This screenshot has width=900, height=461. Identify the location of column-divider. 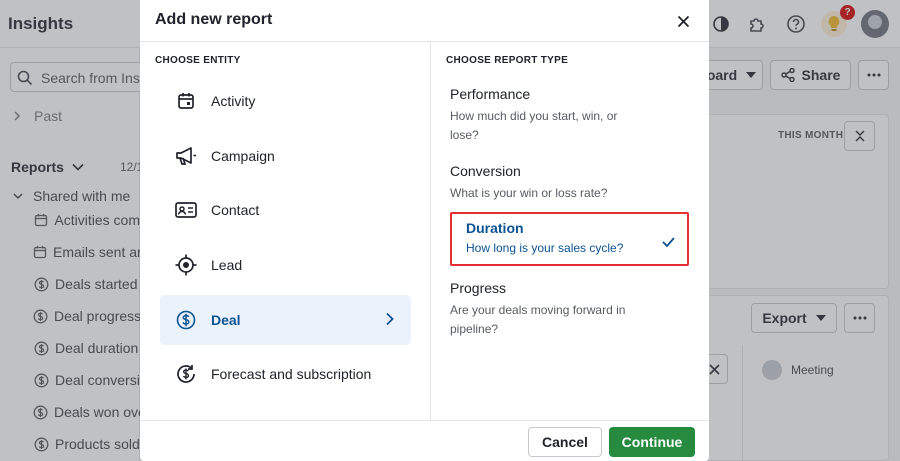
(430, 231).